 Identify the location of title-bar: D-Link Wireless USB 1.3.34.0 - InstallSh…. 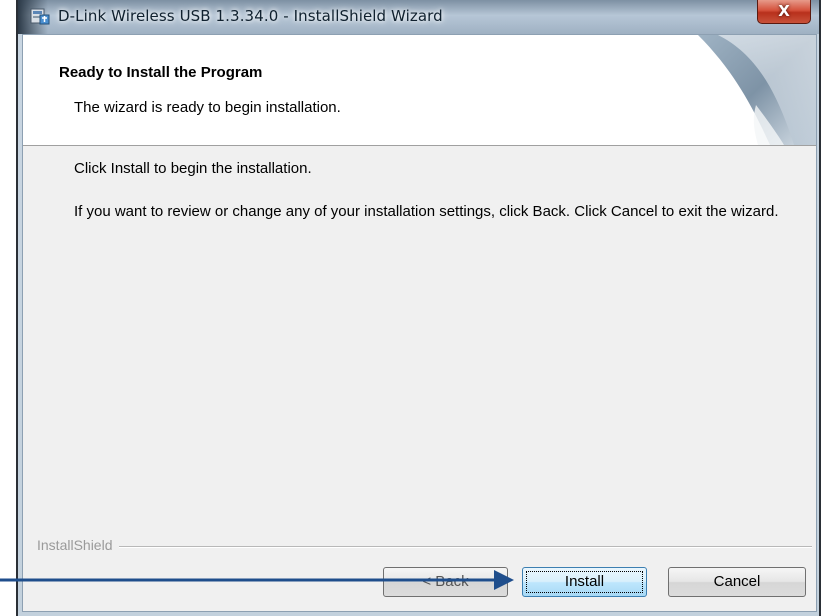
(418, 17).